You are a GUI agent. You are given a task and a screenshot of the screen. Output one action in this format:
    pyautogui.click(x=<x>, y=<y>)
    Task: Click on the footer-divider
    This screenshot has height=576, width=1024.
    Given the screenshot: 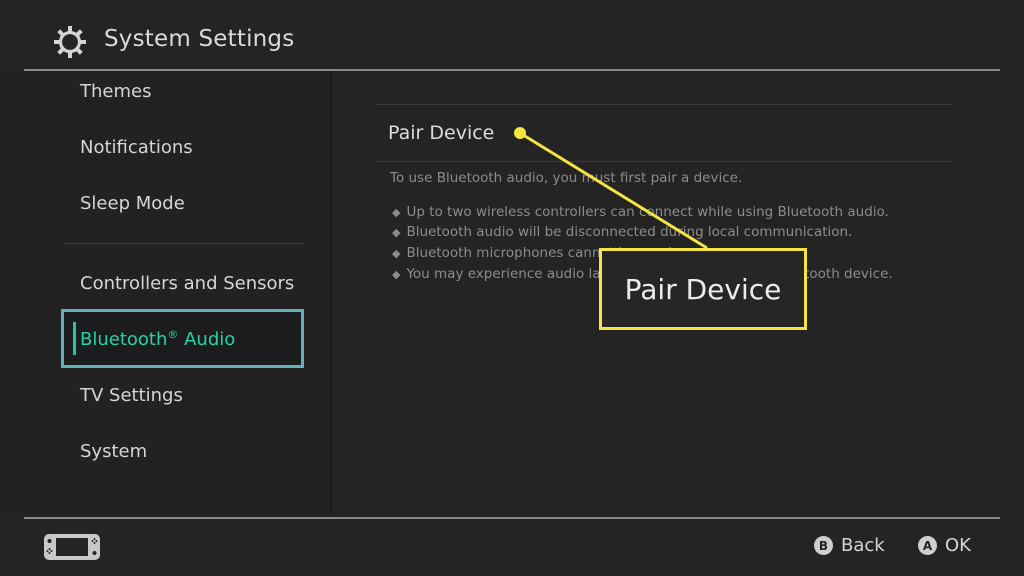 What is the action you would take?
    pyautogui.click(x=512, y=518)
    